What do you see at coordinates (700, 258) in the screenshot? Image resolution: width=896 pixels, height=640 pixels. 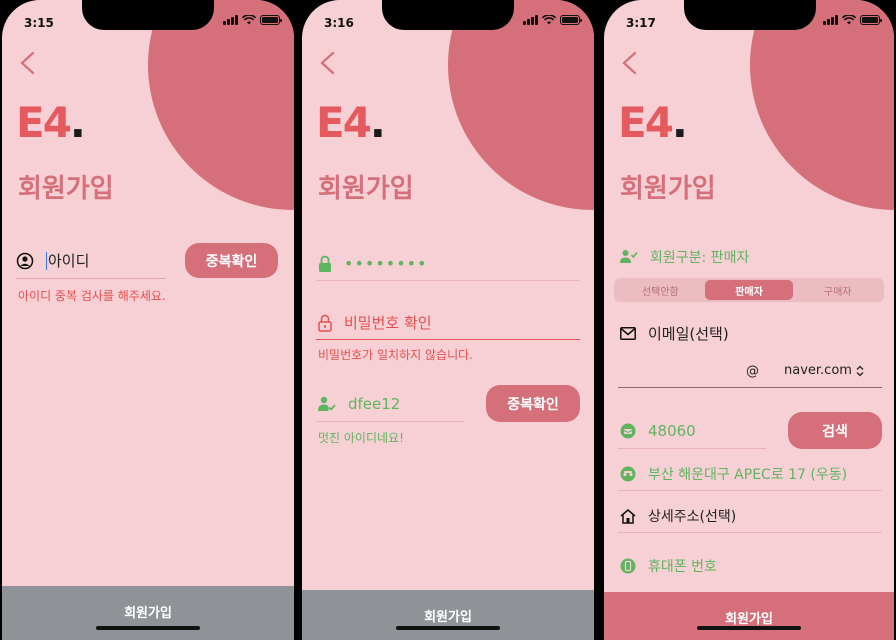 I see `member-type-label: 회원구분: 판매자` at bounding box center [700, 258].